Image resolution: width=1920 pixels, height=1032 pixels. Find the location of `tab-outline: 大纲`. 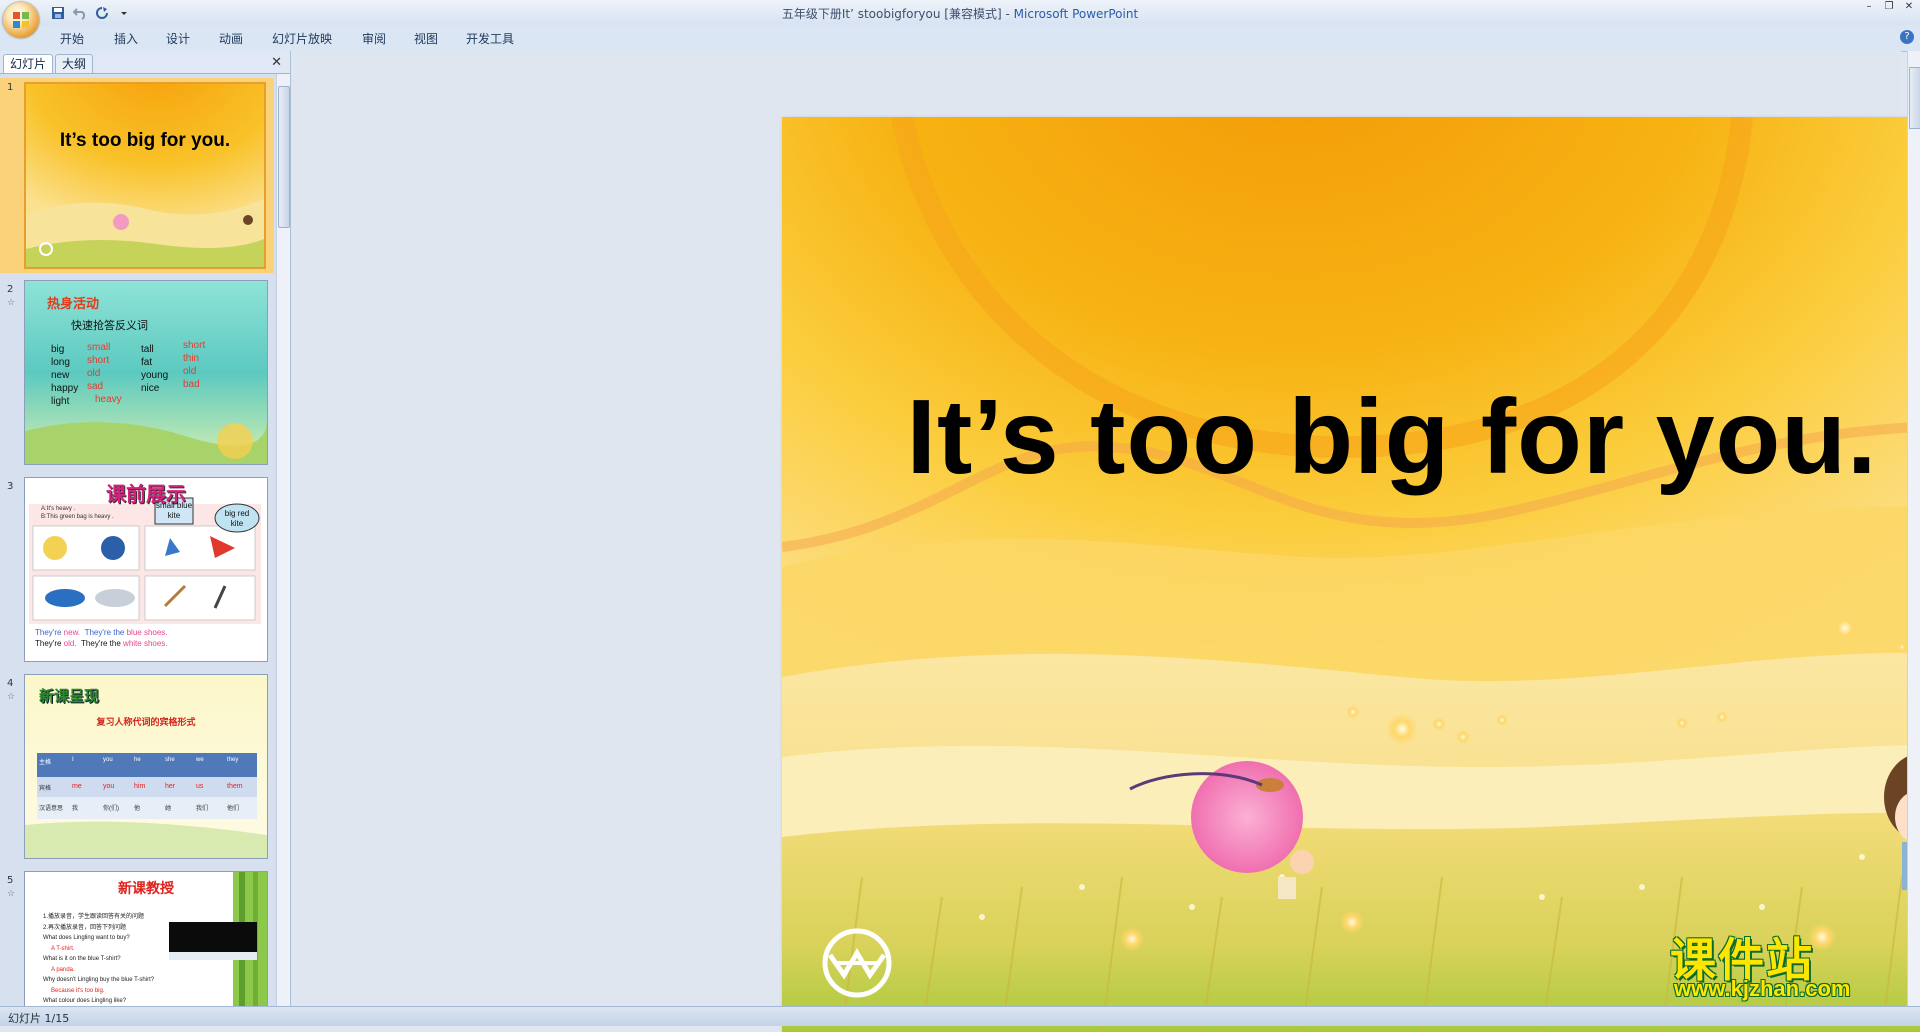

tab-outline: 大纲 is located at coordinates (74, 63).